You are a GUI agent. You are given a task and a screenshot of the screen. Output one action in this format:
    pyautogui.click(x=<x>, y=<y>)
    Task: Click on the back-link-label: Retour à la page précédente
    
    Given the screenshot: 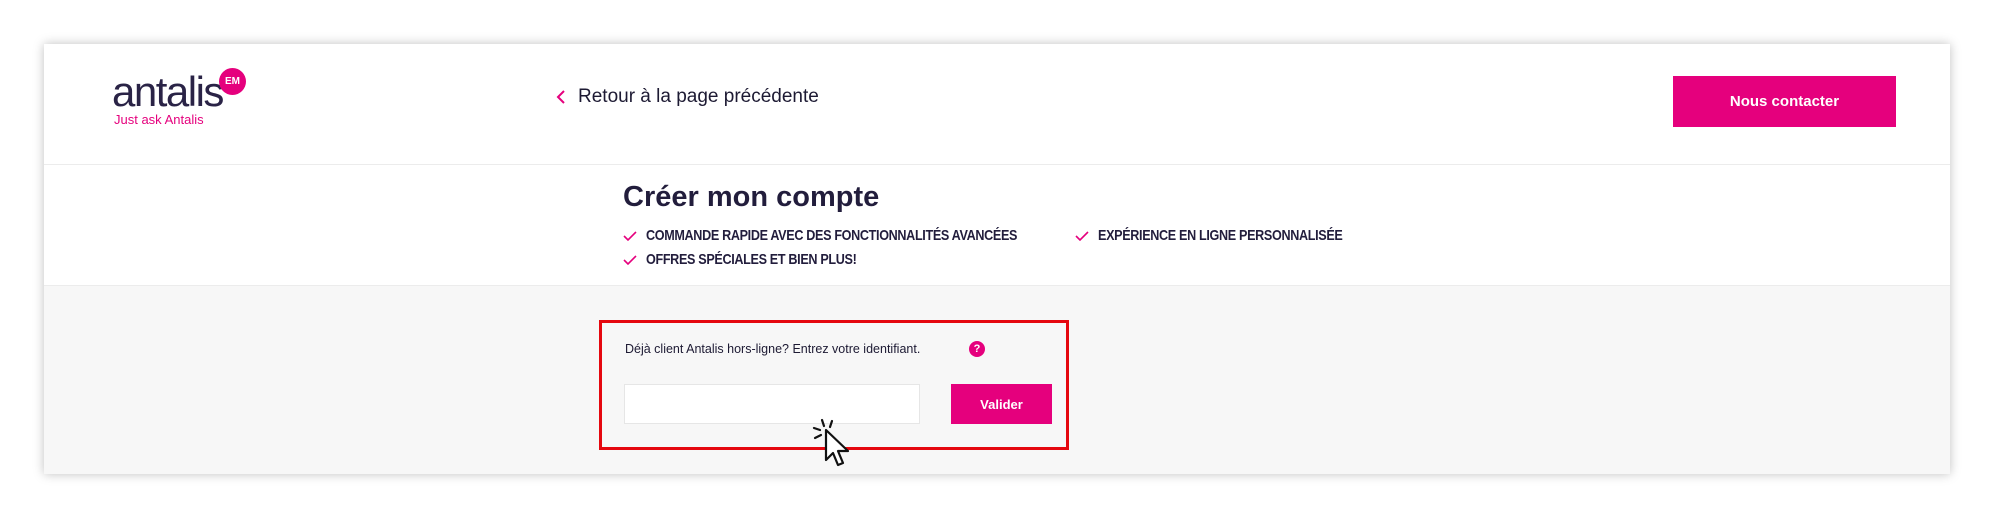 What is the action you would take?
    pyautogui.click(x=698, y=96)
    